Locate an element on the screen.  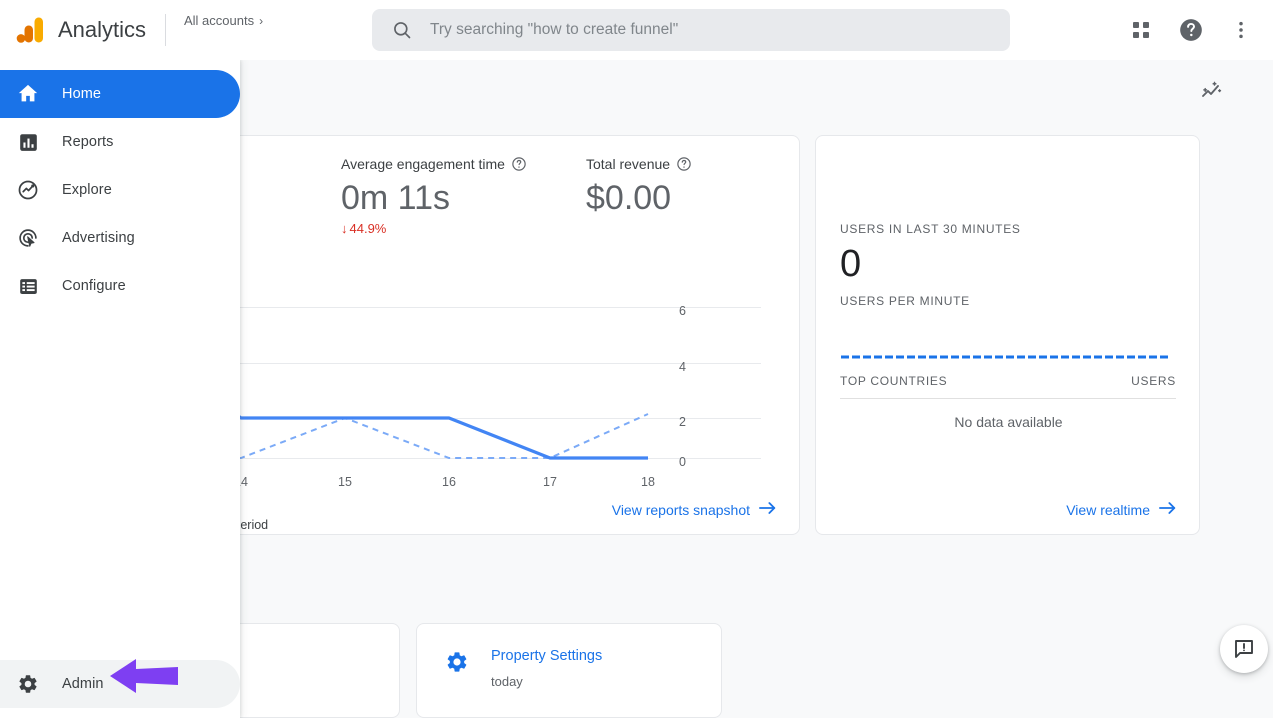
analytics-logo-icon is located at coordinates (30, 30).